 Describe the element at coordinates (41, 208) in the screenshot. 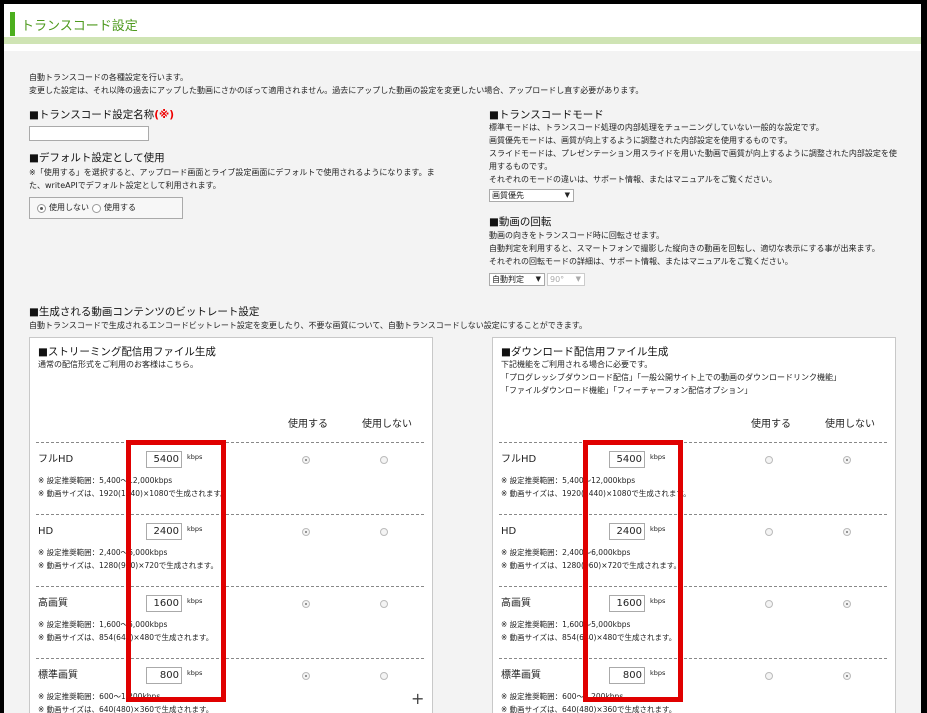

I see `default-no-radio` at that location.